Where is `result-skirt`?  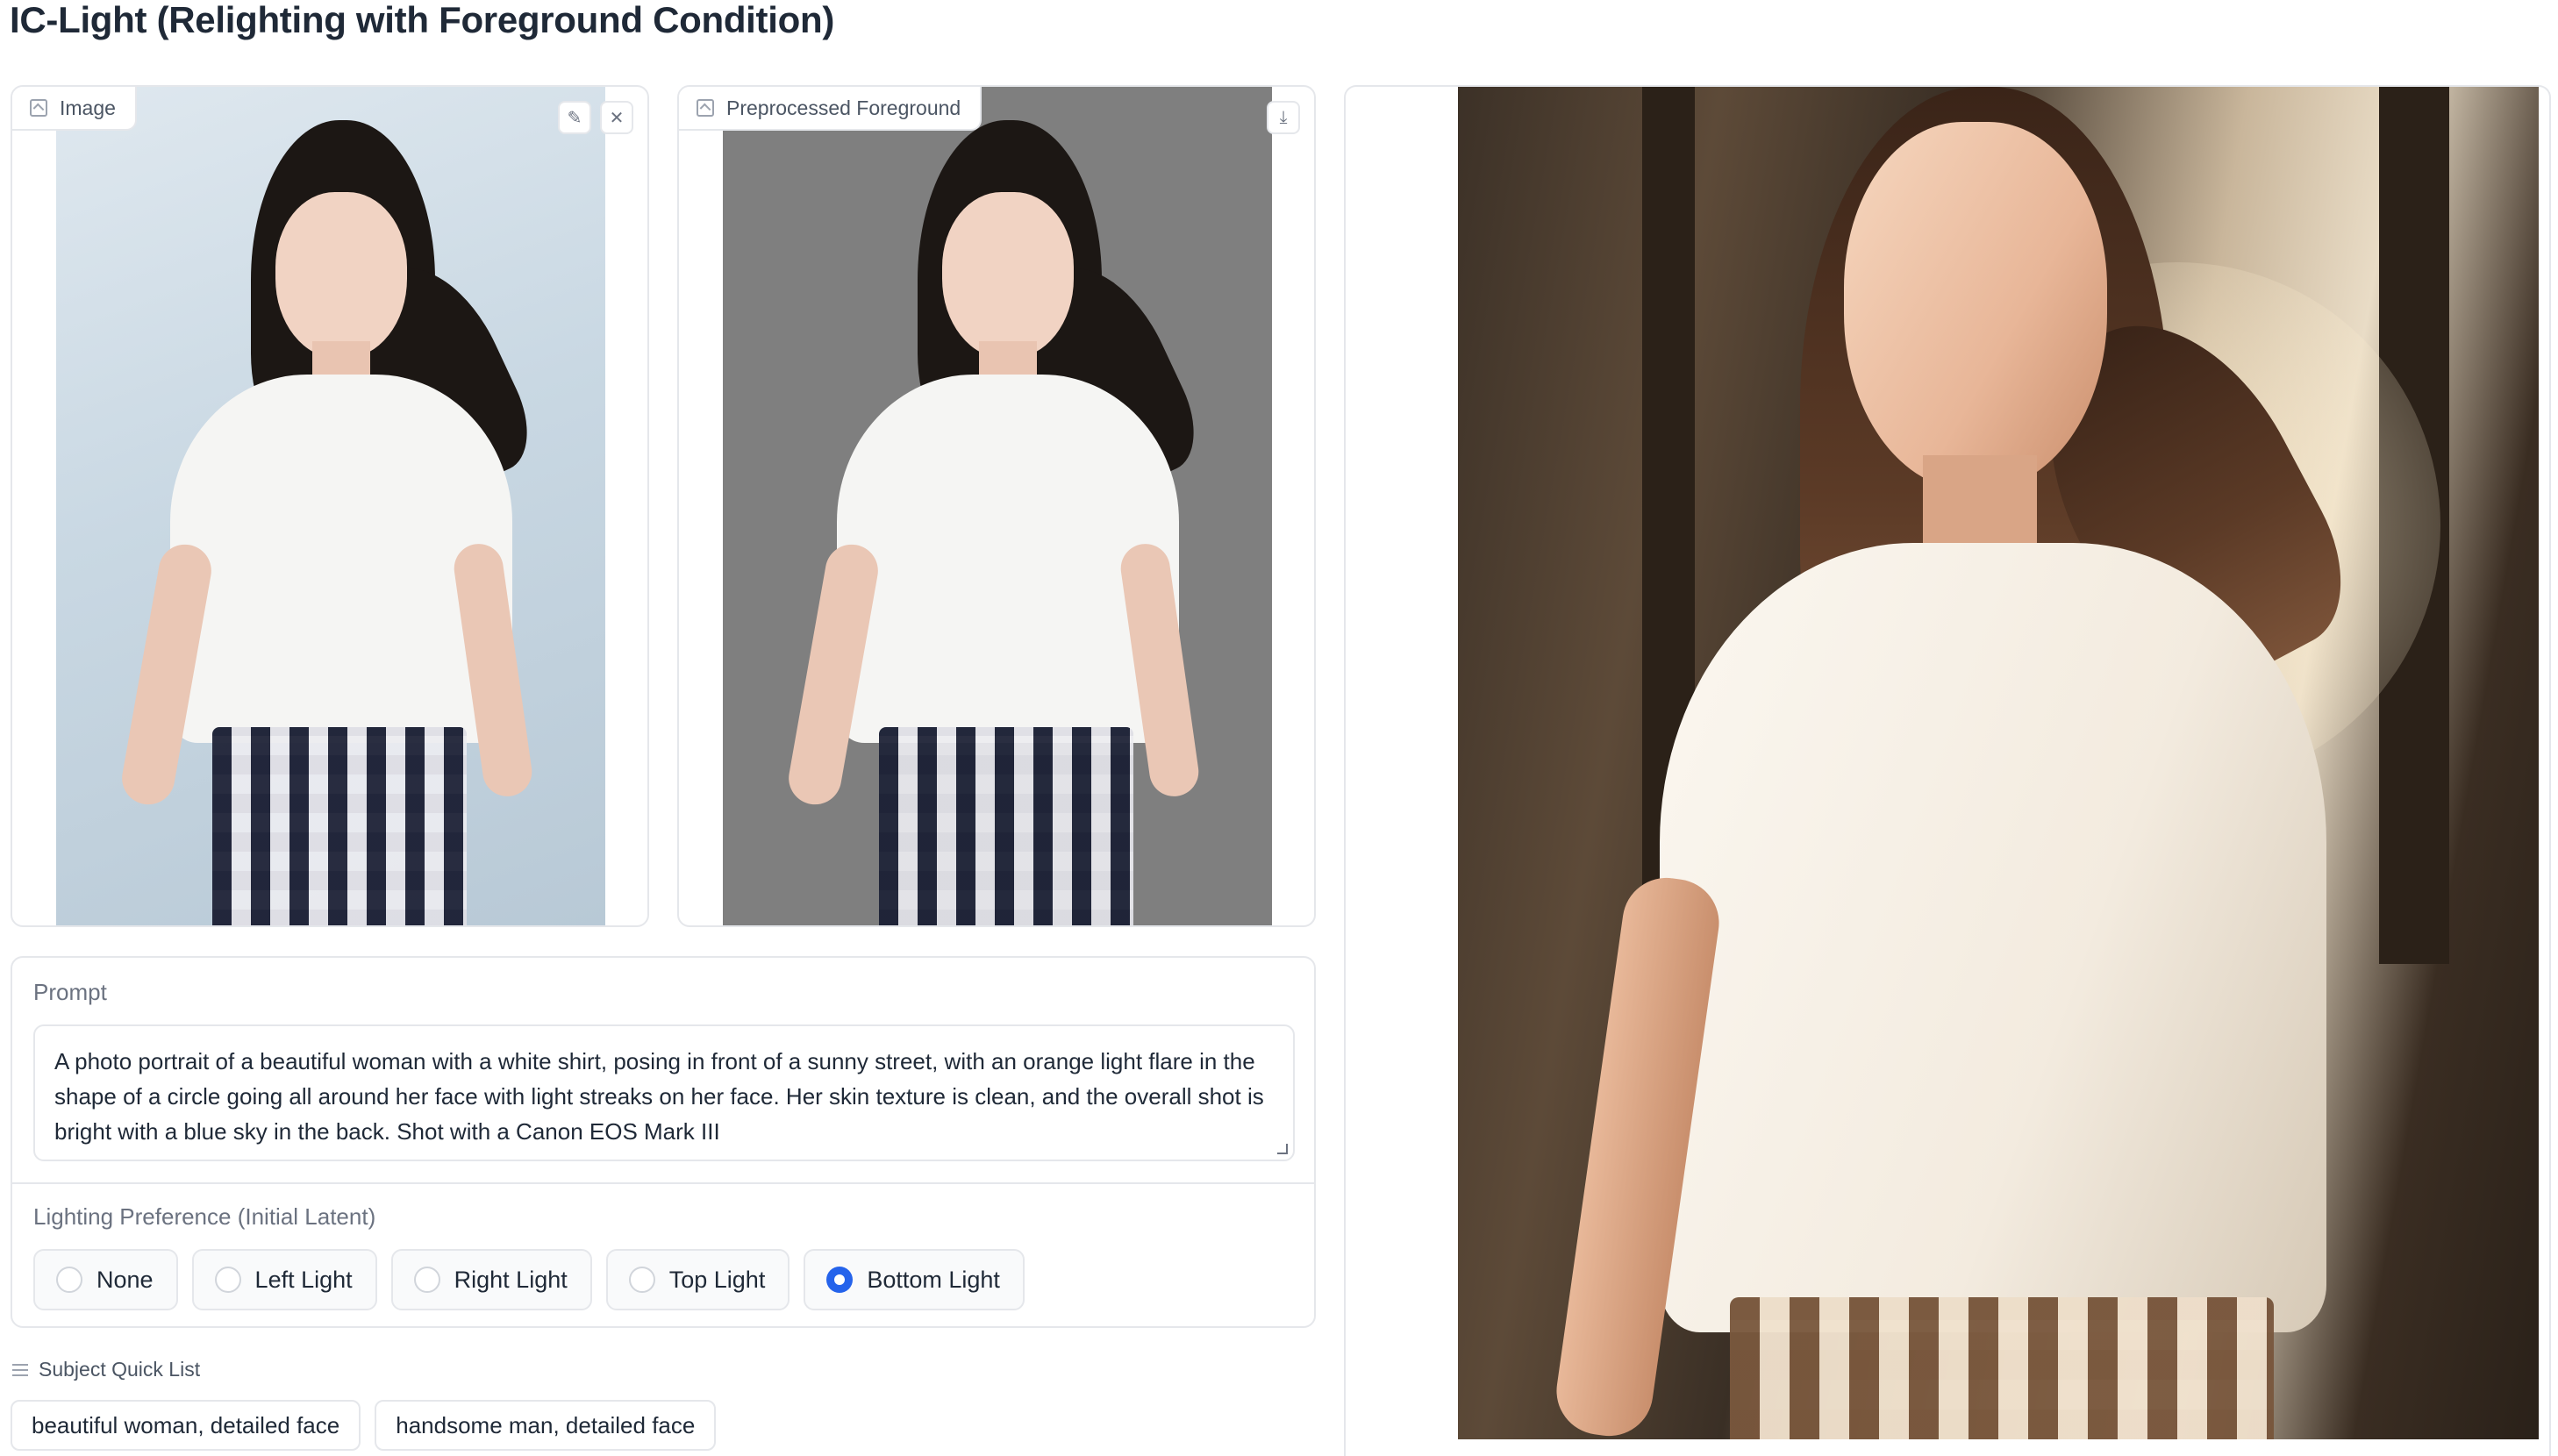 result-skirt is located at coordinates (2002, 1368).